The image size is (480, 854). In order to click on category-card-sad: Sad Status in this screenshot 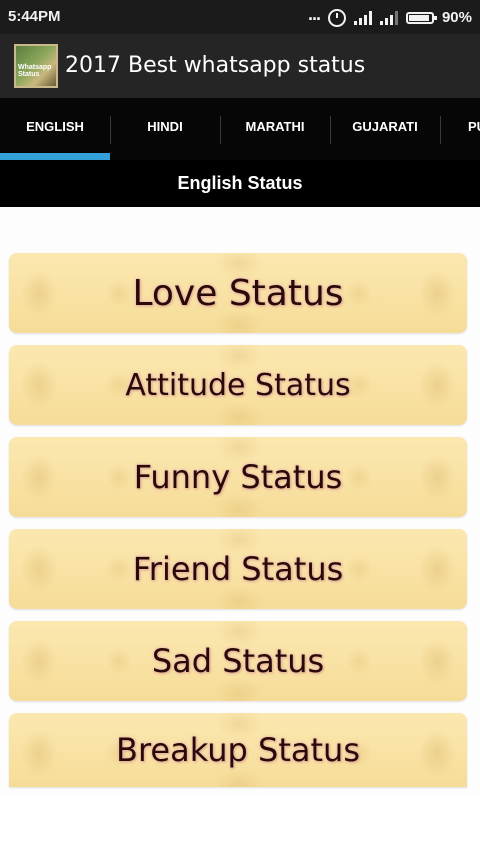, I will do `click(238, 661)`.